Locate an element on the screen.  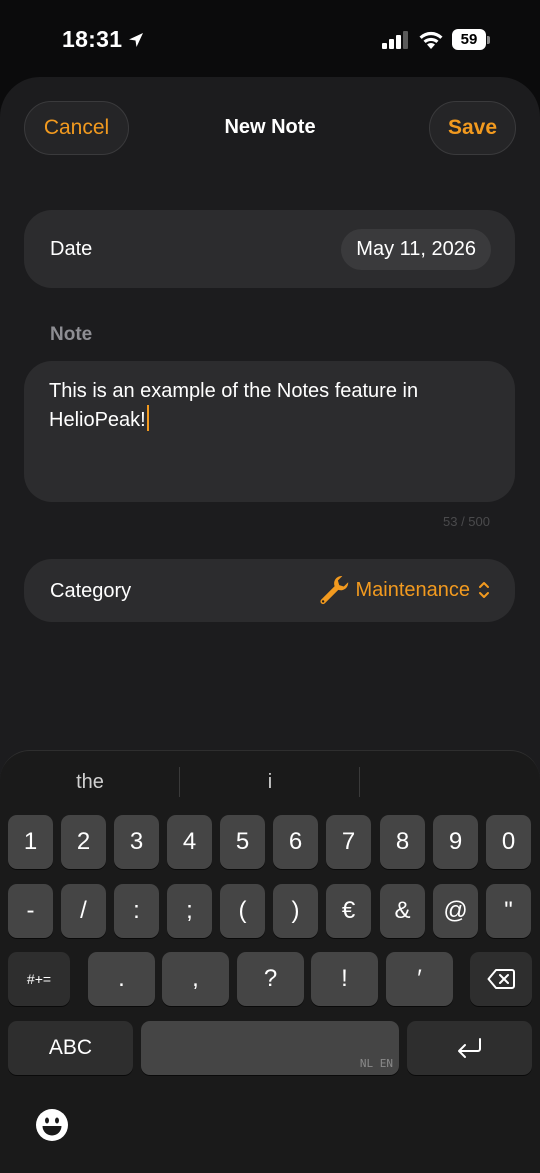
key-exclamation: ! is located at coordinates (344, 979).